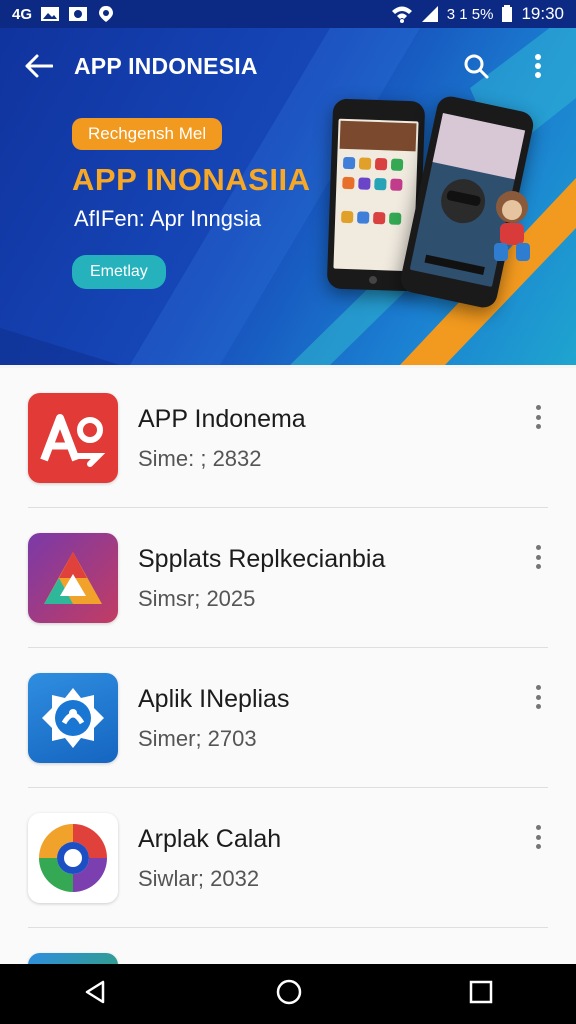 The width and height of the screenshot is (576, 1024). I want to click on more-vert-icon, so click(538, 66).